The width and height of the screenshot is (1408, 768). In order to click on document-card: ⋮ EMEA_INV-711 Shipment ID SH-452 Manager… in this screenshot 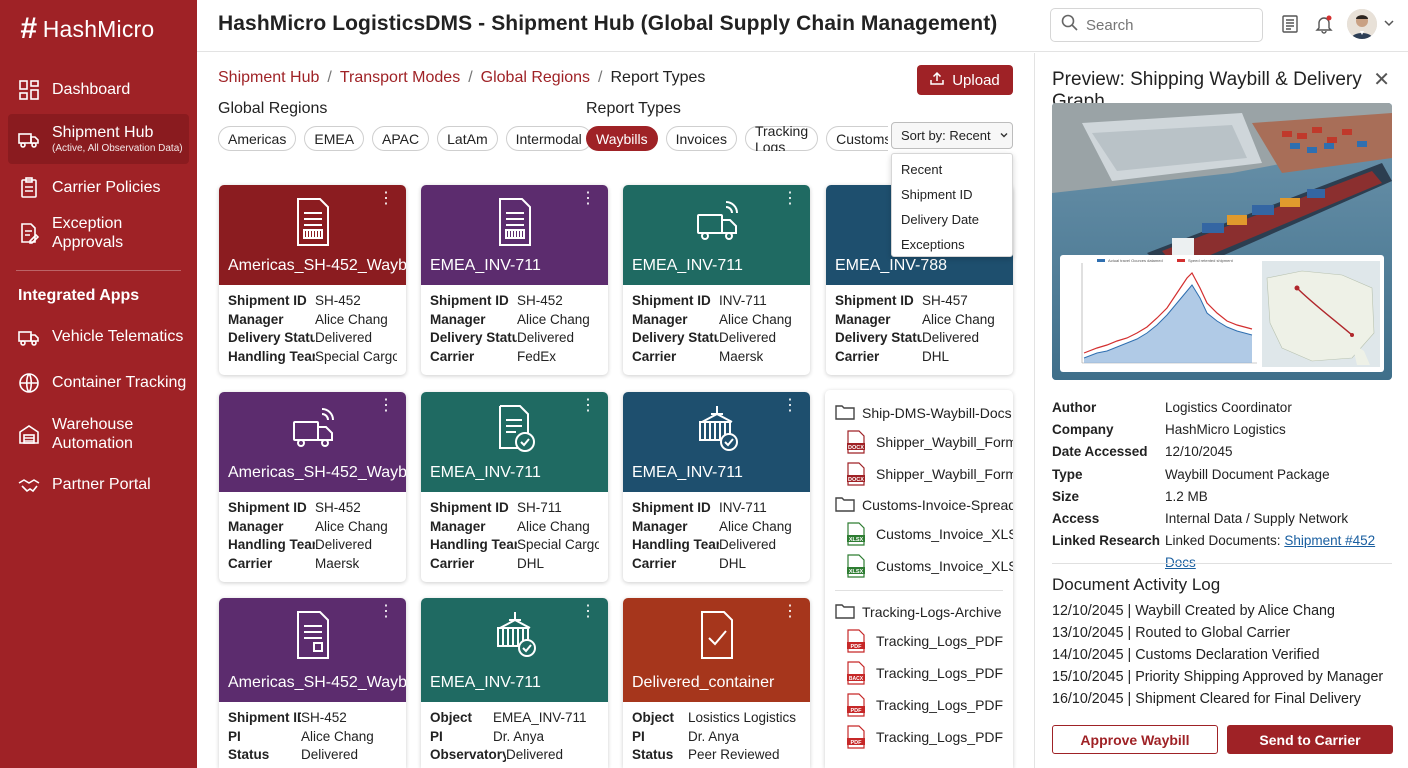, I will do `click(514, 280)`.